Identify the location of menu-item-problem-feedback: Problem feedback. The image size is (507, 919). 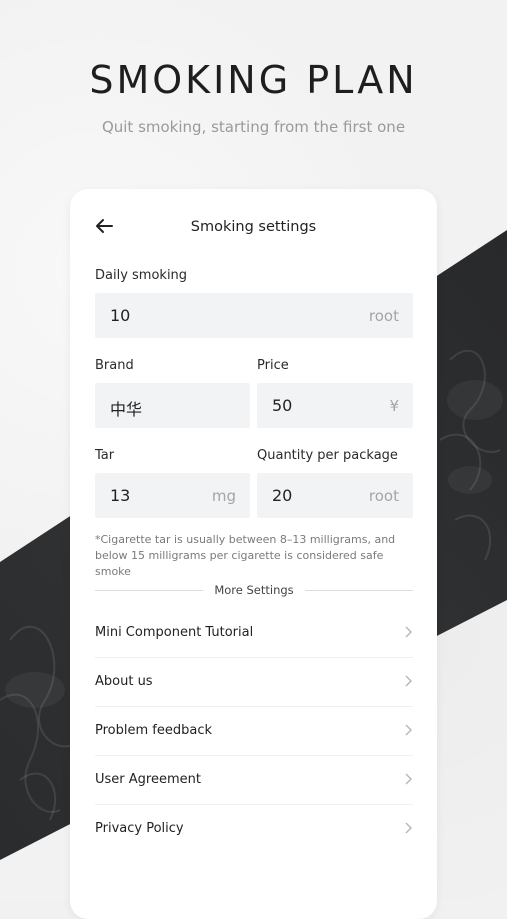
(254, 731).